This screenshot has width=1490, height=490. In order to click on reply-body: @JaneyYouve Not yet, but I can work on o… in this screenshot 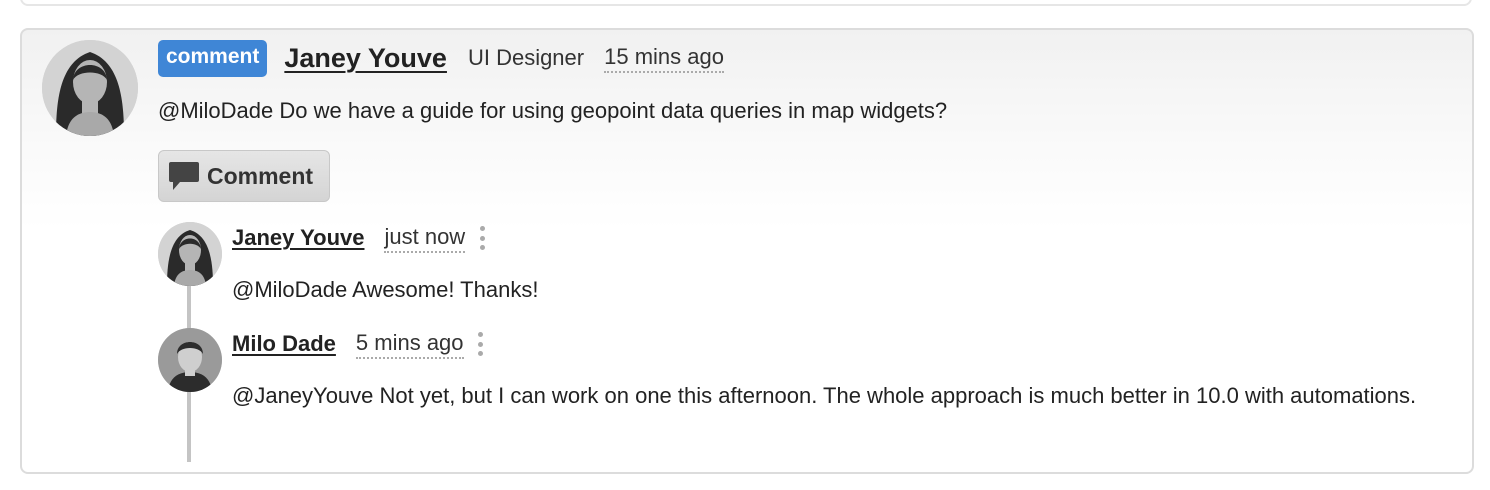, I will do `click(824, 395)`.